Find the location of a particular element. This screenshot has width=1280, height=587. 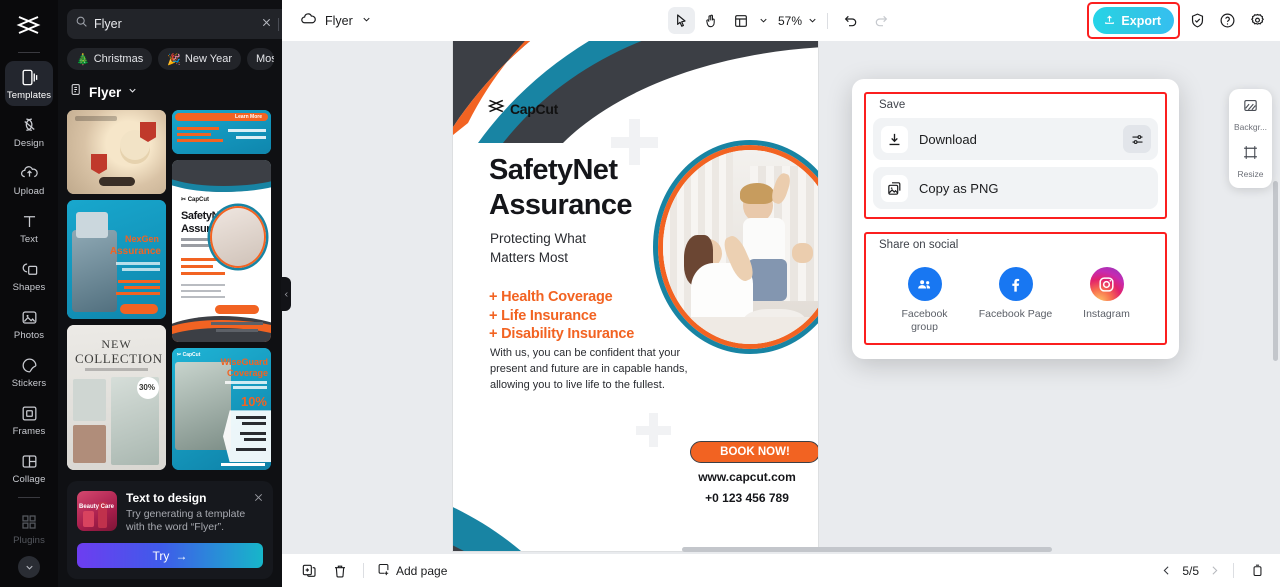

text-icon is located at coordinates (29, 221).